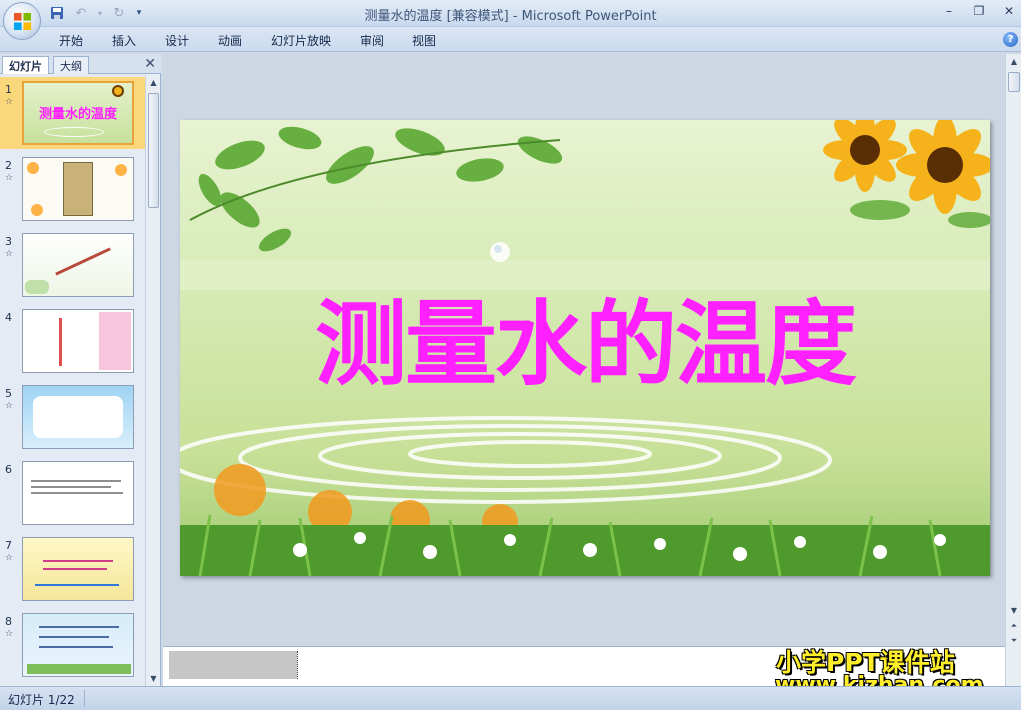 The height and width of the screenshot is (710, 1021). What do you see at coordinates (1013, 625) in the screenshot?
I see `previous-slide-icon: ⏶` at bounding box center [1013, 625].